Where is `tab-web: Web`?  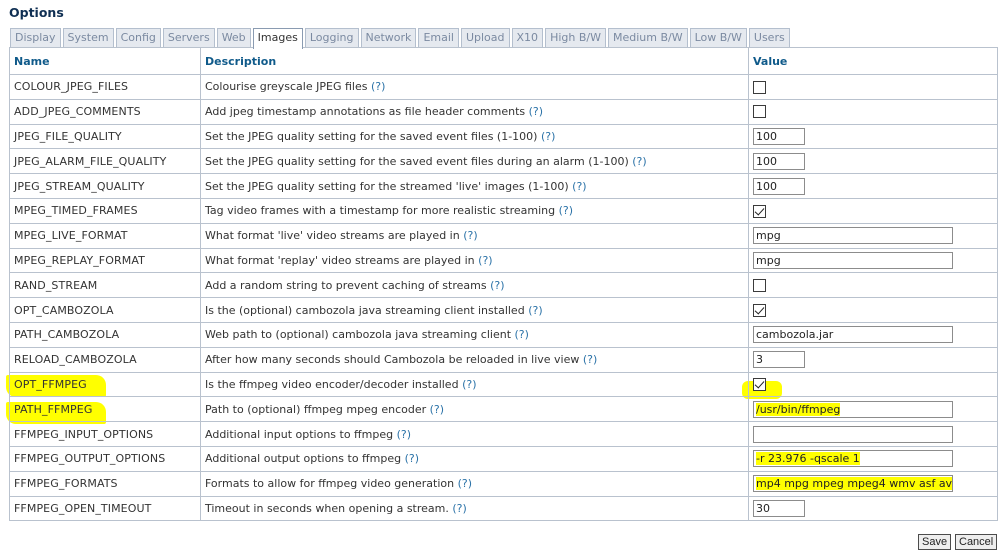
tab-web: Web is located at coordinates (233, 37).